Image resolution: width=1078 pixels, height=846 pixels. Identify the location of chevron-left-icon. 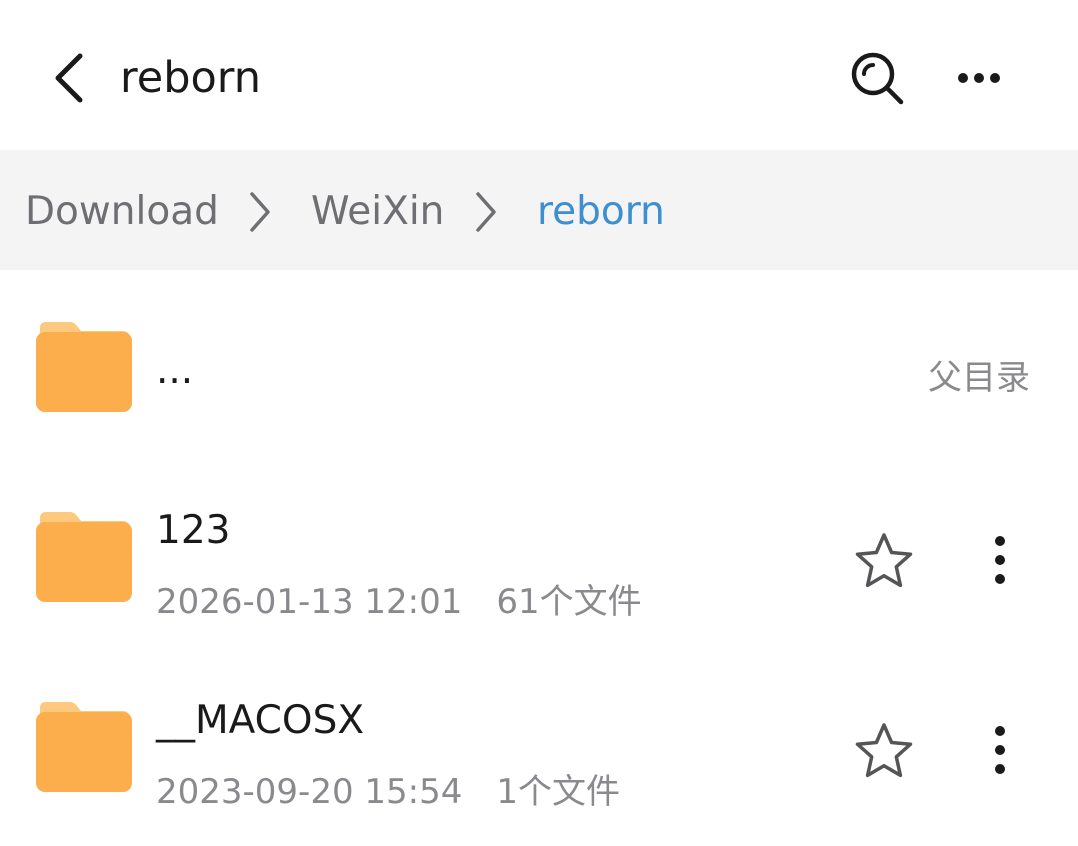
(69, 78).